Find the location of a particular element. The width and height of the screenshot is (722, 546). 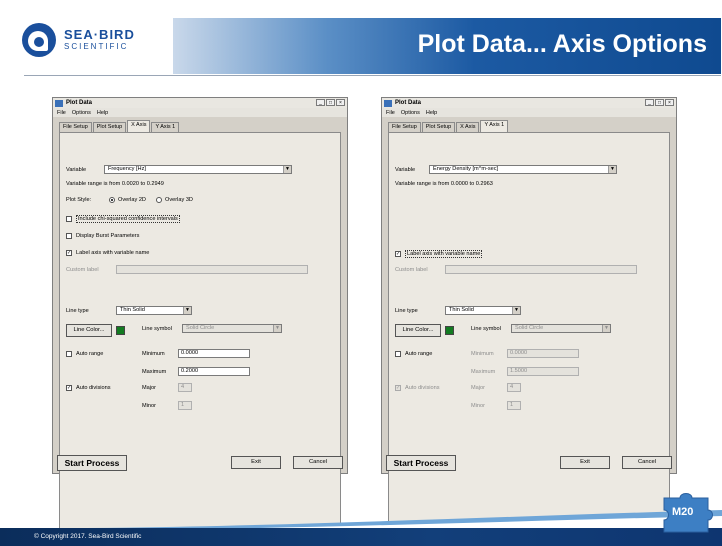

line-type-label: Line type is located at coordinates (77, 311).